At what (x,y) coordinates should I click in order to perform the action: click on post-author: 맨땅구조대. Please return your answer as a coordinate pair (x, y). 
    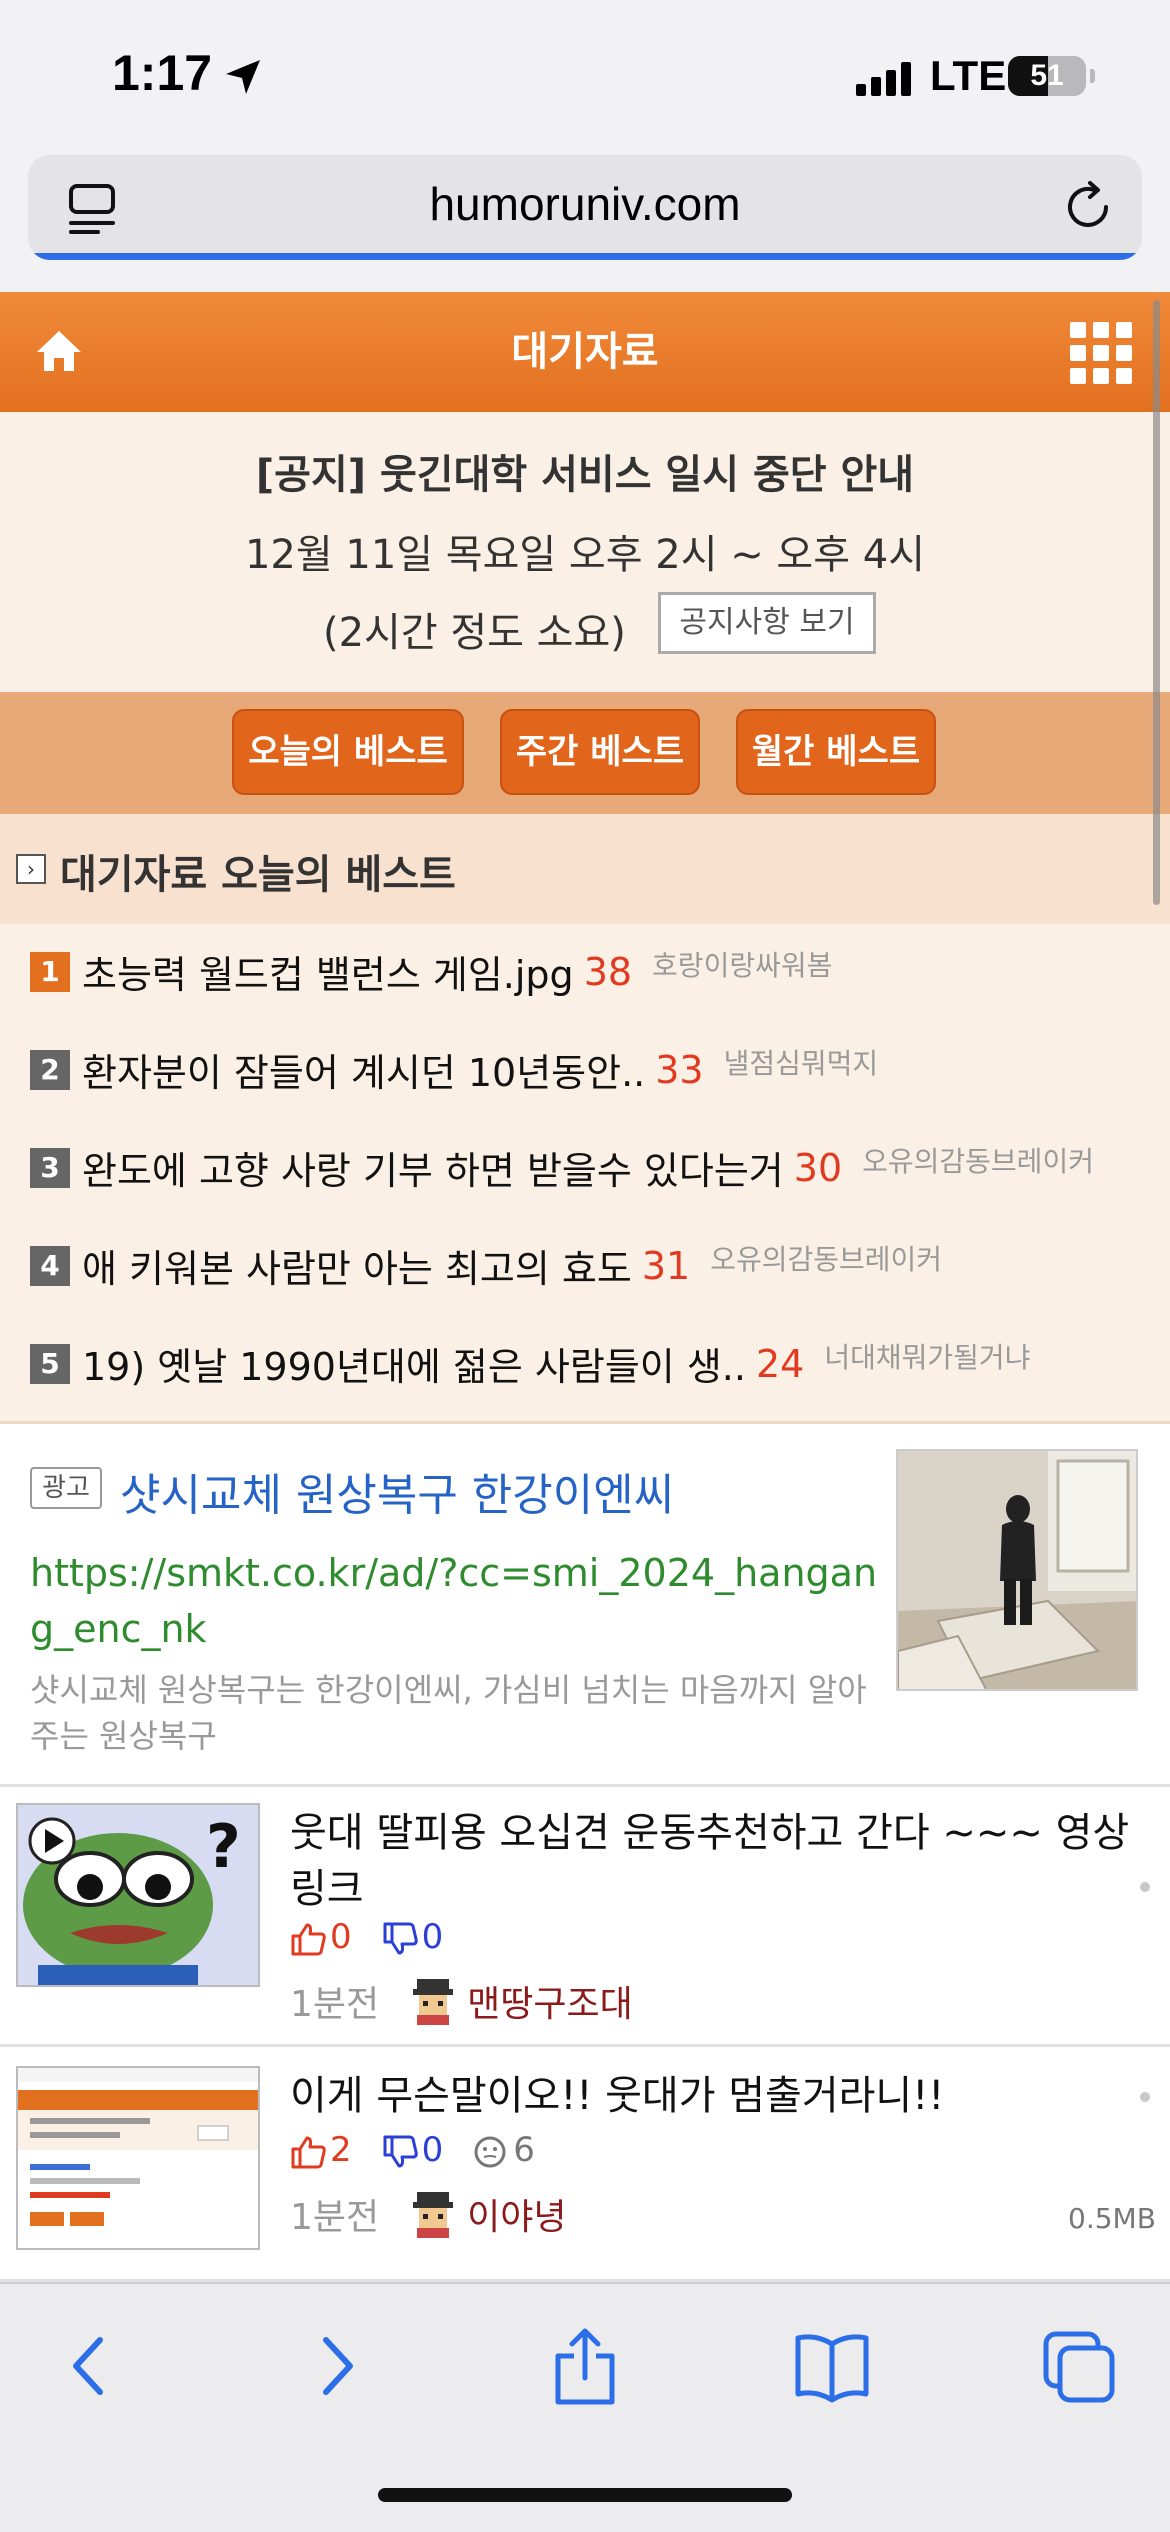
    Looking at the image, I should click on (550, 2004).